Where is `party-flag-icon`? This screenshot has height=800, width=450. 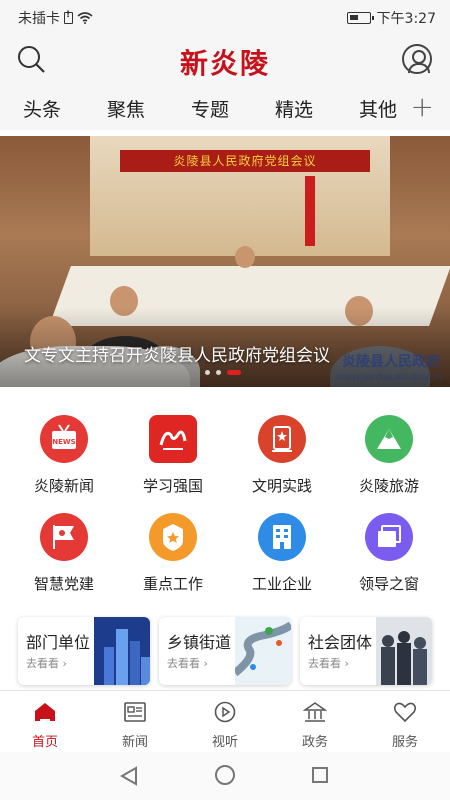 party-flag-icon is located at coordinates (64, 537).